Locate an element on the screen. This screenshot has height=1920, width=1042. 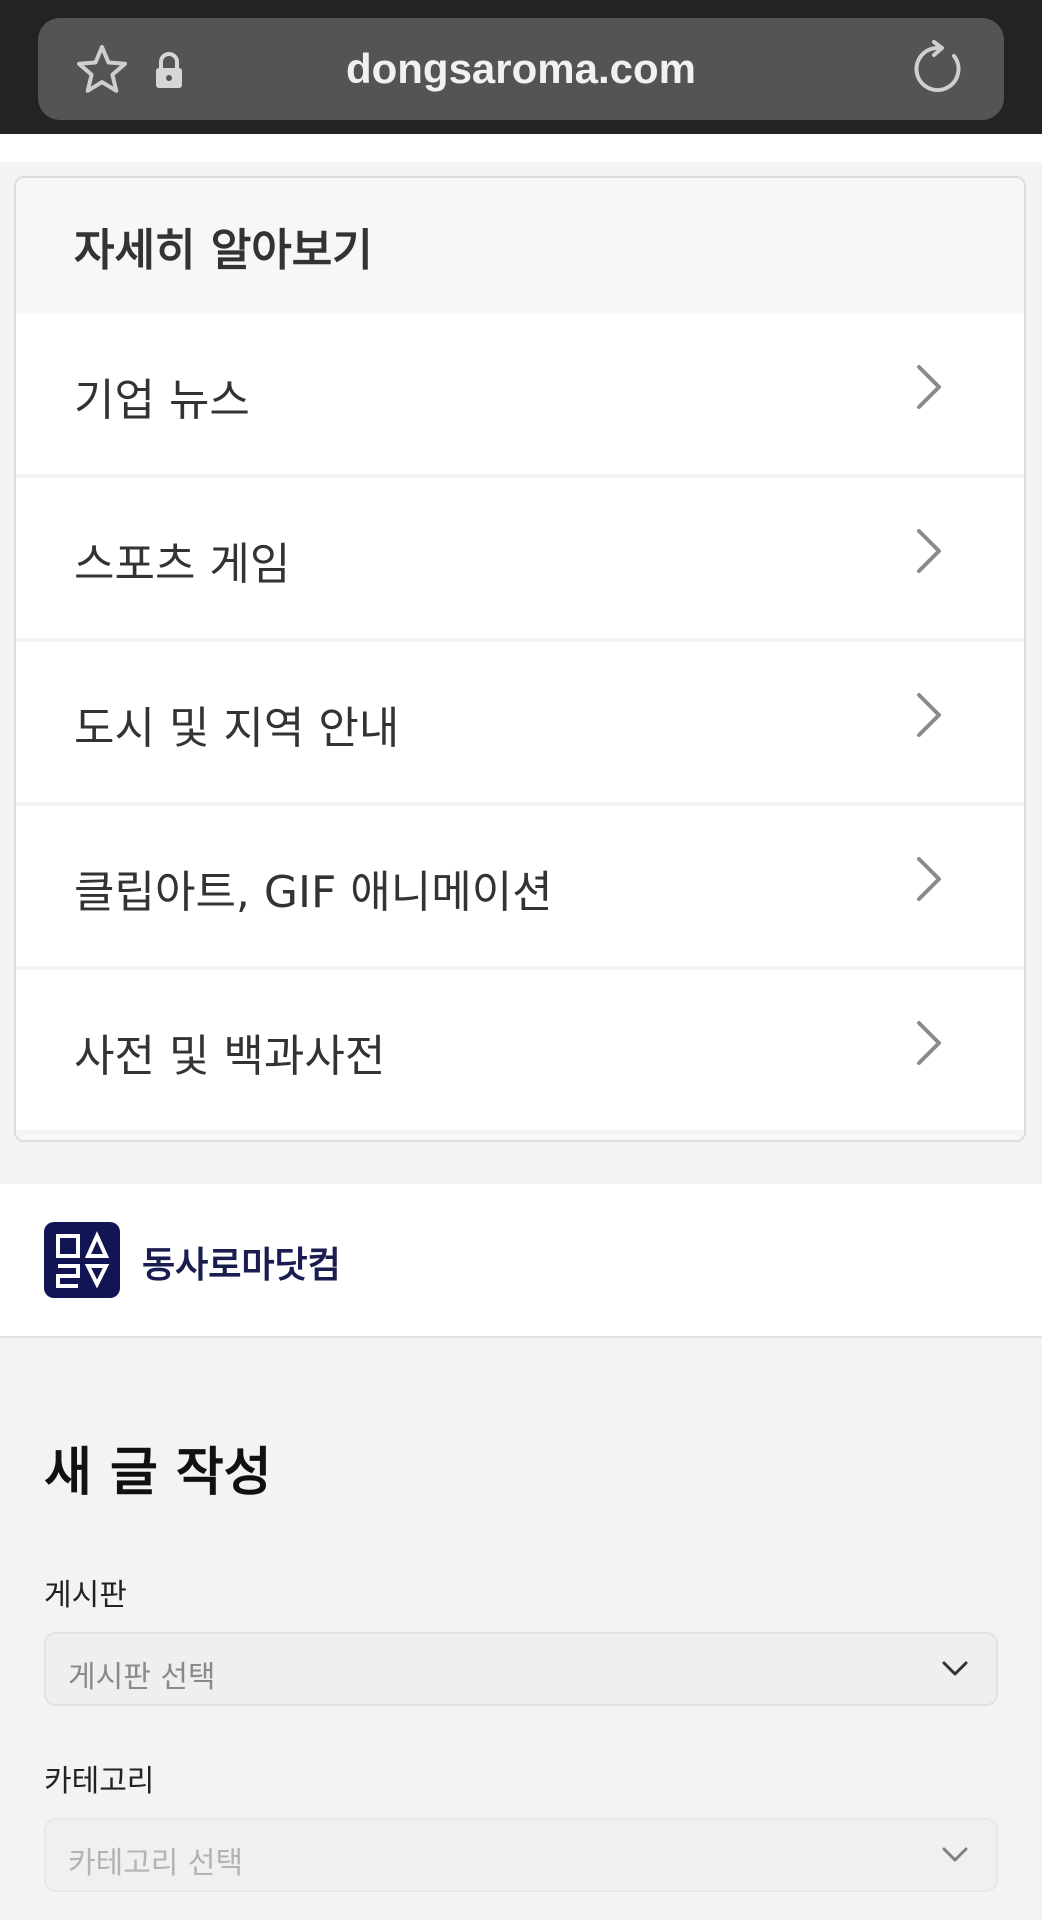
list-item-dictionary: 사전 및 백과사전 is located at coordinates (520, 1052).